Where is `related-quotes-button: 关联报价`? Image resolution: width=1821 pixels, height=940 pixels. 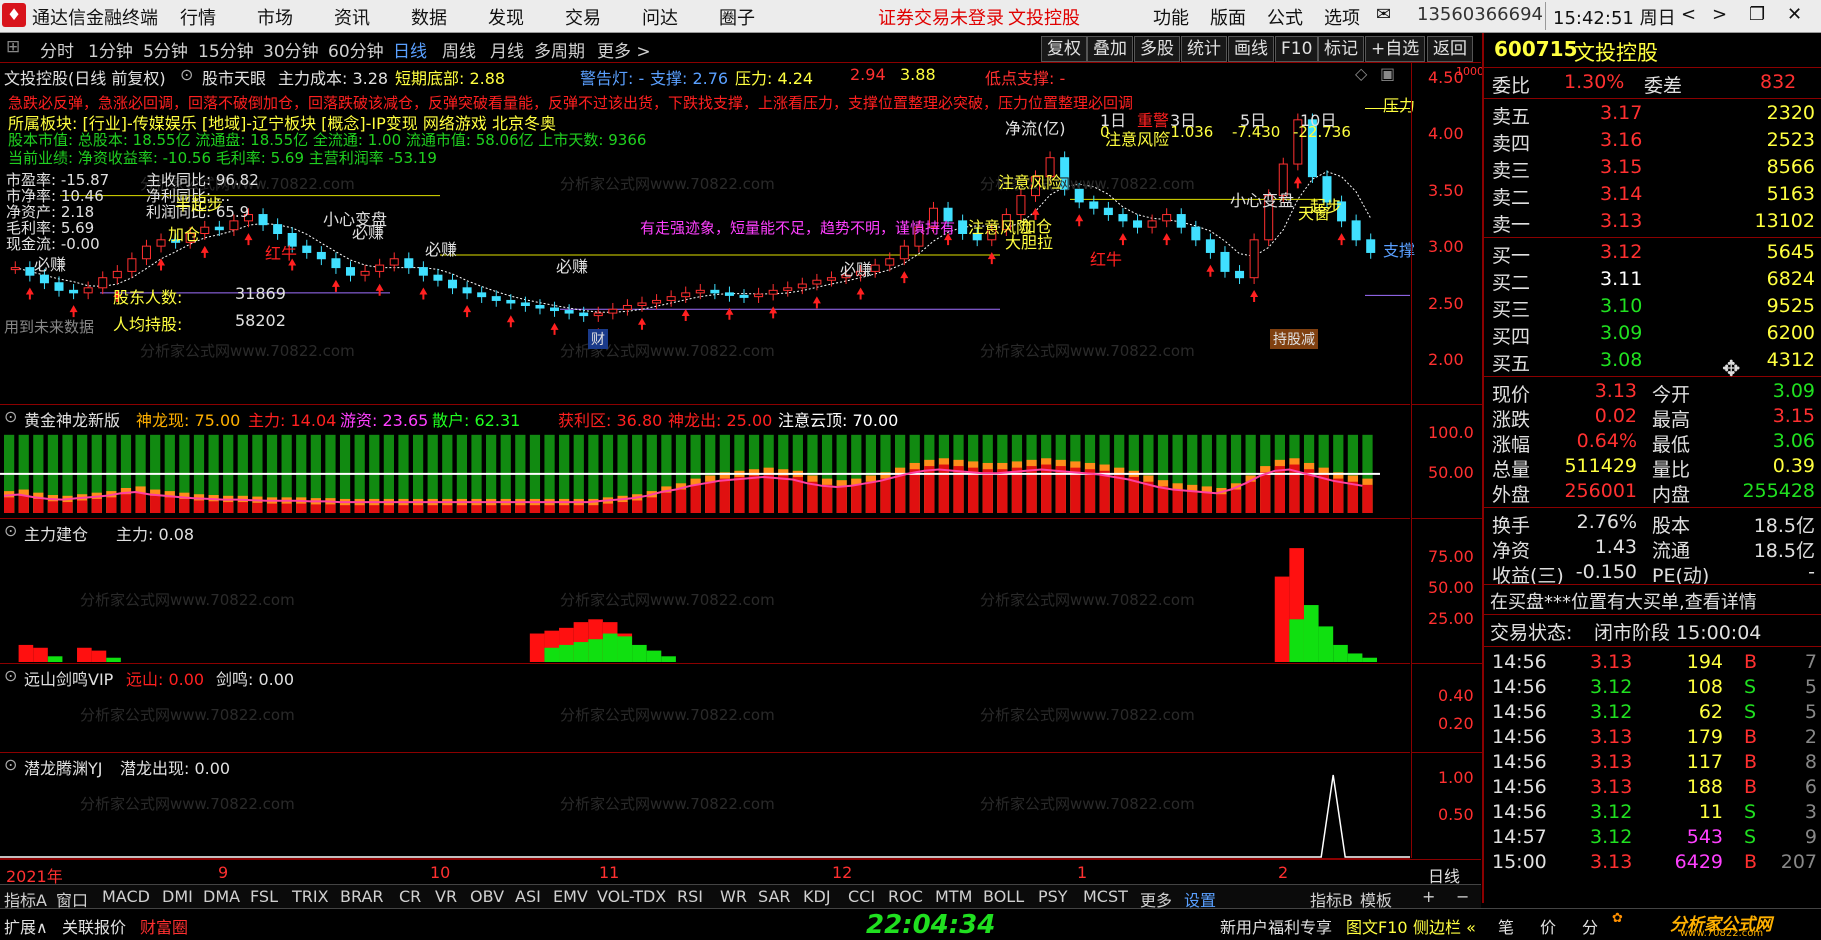
related-quotes-button: 关联报价 is located at coordinates (94, 926).